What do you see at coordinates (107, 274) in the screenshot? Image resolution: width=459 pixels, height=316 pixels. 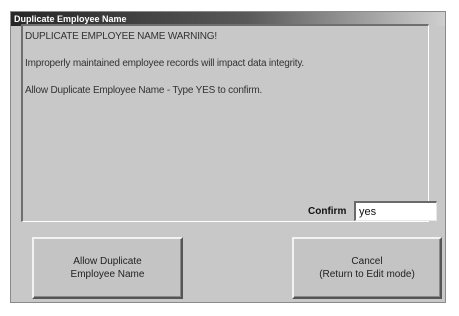 I see `allow-button-label-line2: Employee Name` at bounding box center [107, 274].